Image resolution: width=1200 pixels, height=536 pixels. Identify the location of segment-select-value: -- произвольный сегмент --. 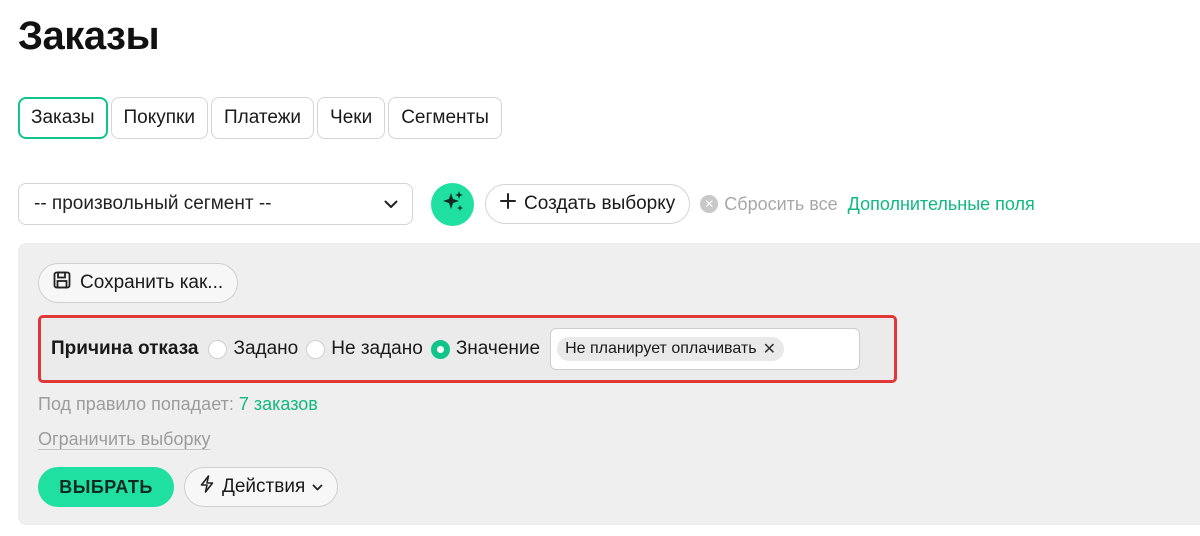
(153, 203).